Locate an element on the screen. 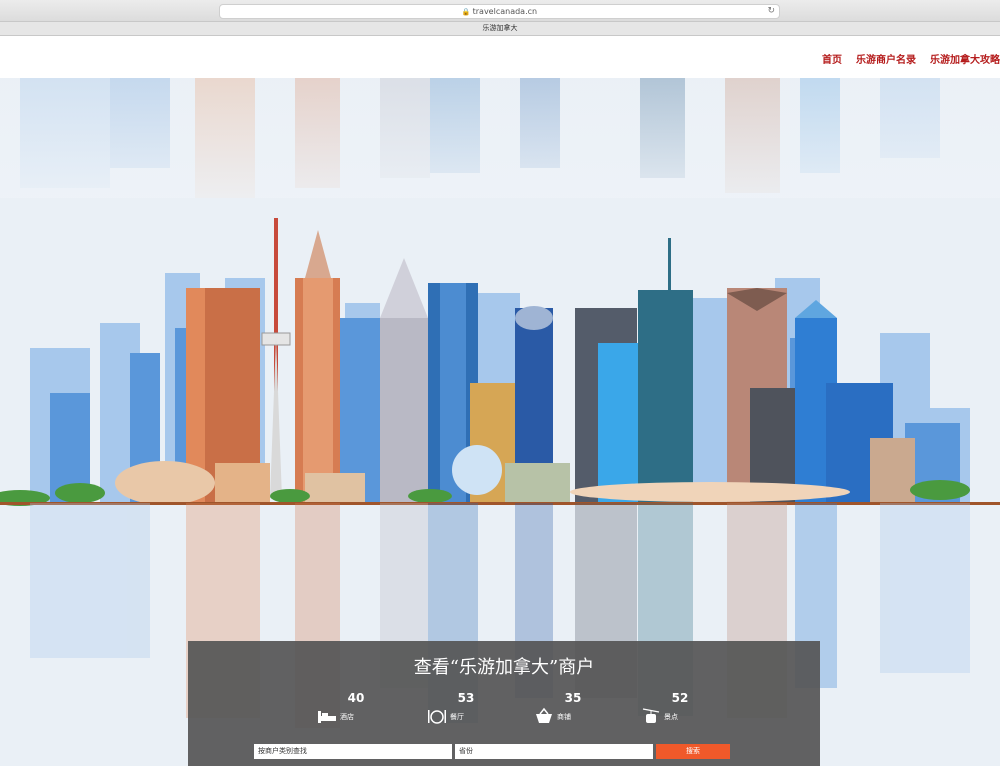 Image resolution: width=1000 pixels, height=766 pixels. category-select: 按商户类别查找 is located at coordinates (353, 751).